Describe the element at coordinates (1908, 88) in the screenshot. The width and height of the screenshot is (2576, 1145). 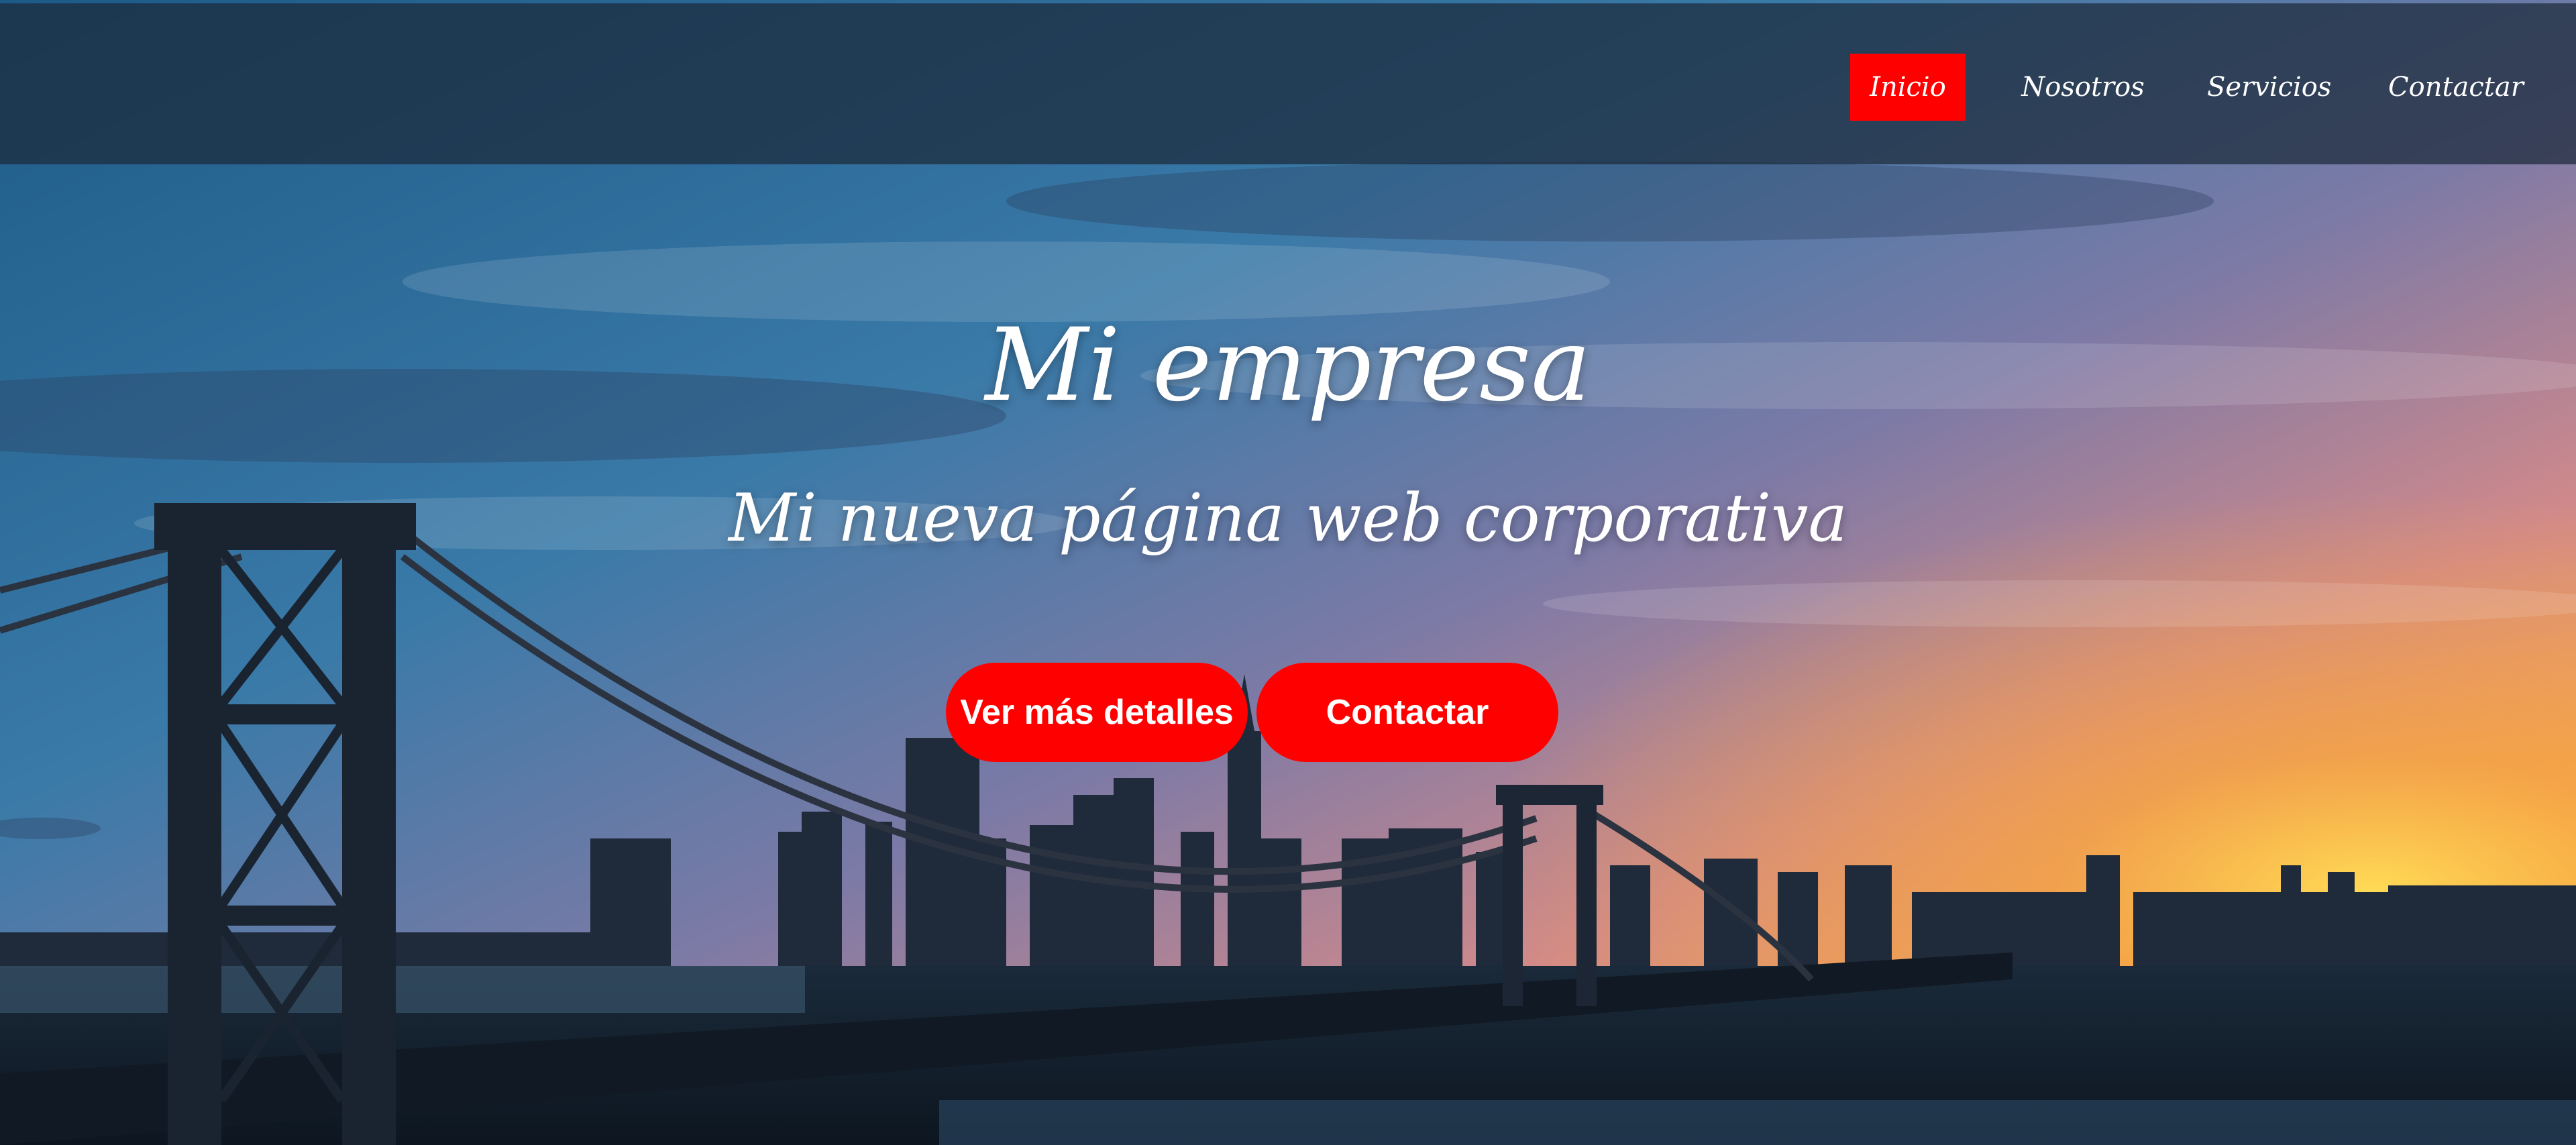
I see `nav-item-inicio: Inicio` at that location.